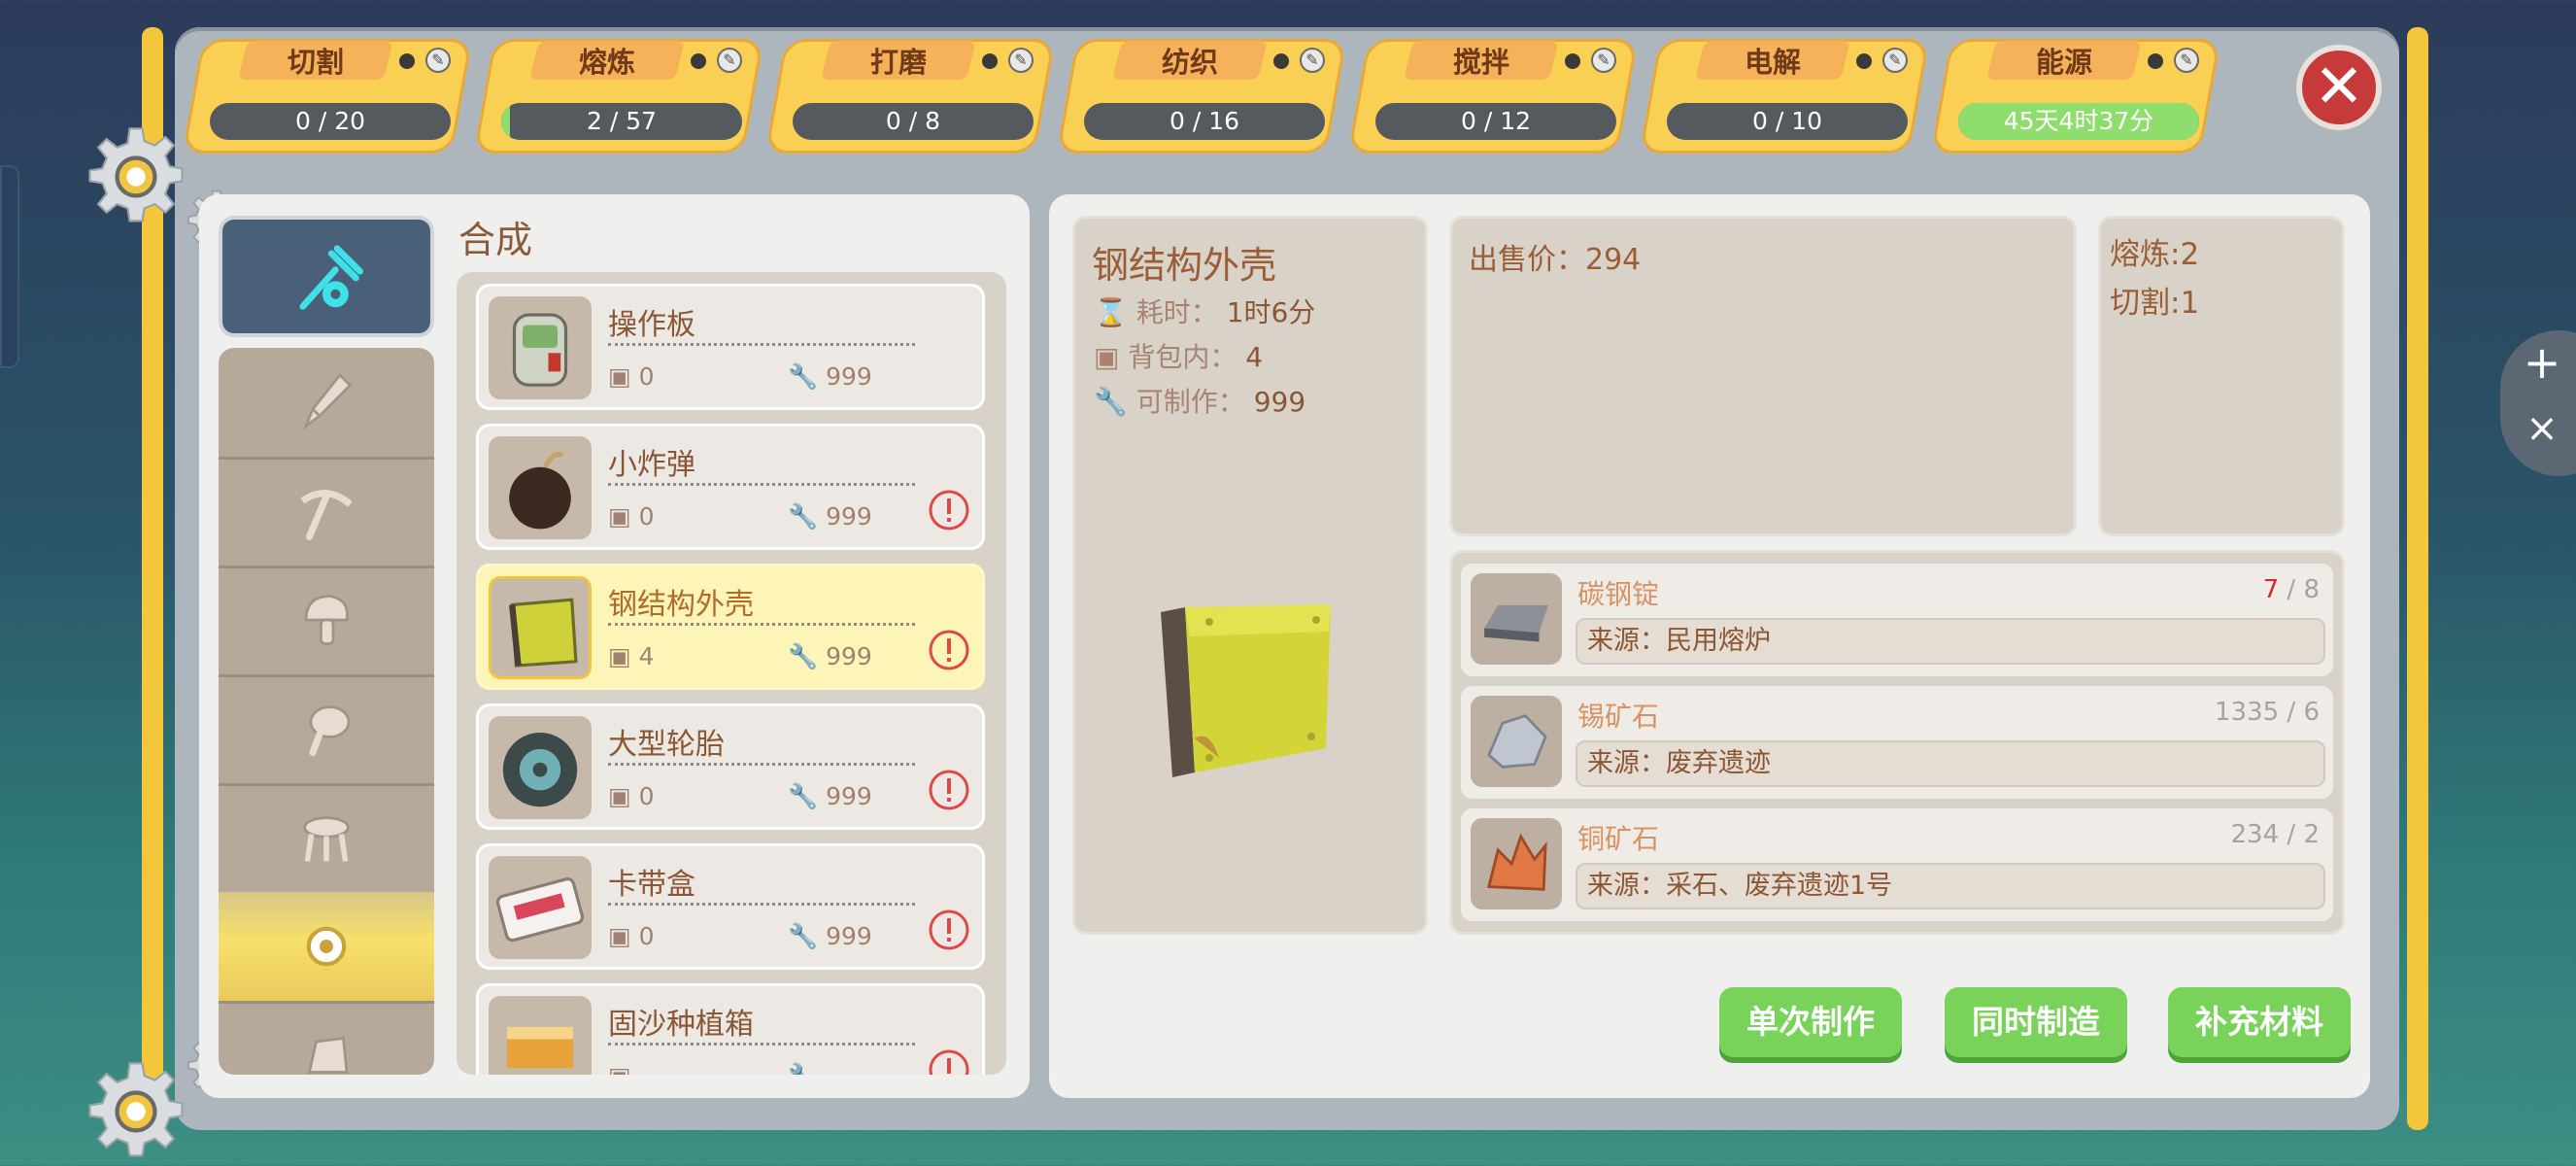  I want to click on progress-text: 0 / 10, so click(1787, 121).